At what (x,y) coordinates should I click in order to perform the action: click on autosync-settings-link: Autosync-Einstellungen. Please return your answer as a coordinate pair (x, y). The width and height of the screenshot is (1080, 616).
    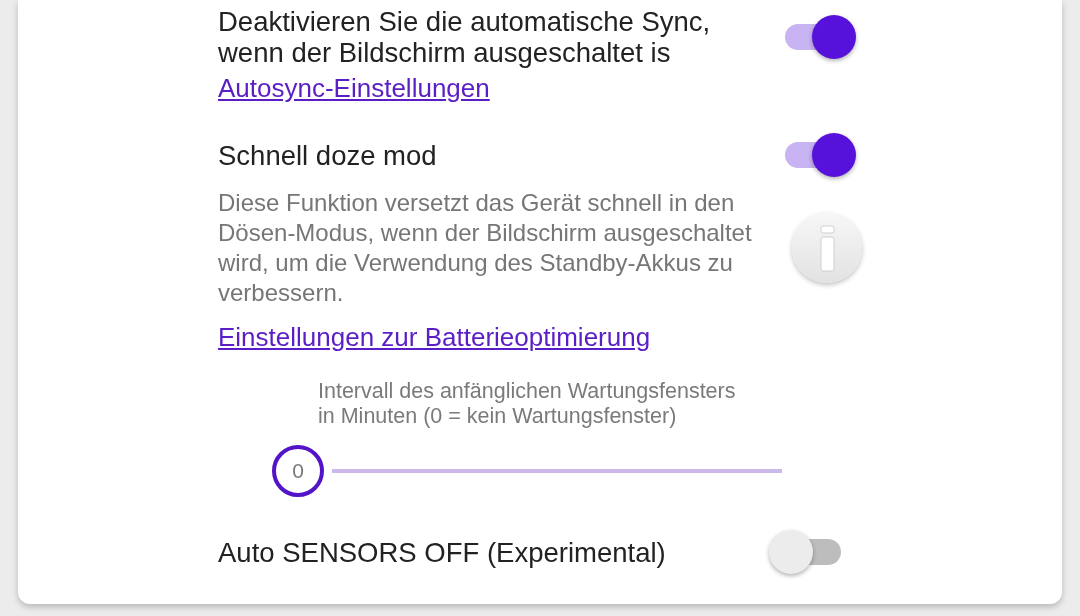
    Looking at the image, I should click on (354, 88).